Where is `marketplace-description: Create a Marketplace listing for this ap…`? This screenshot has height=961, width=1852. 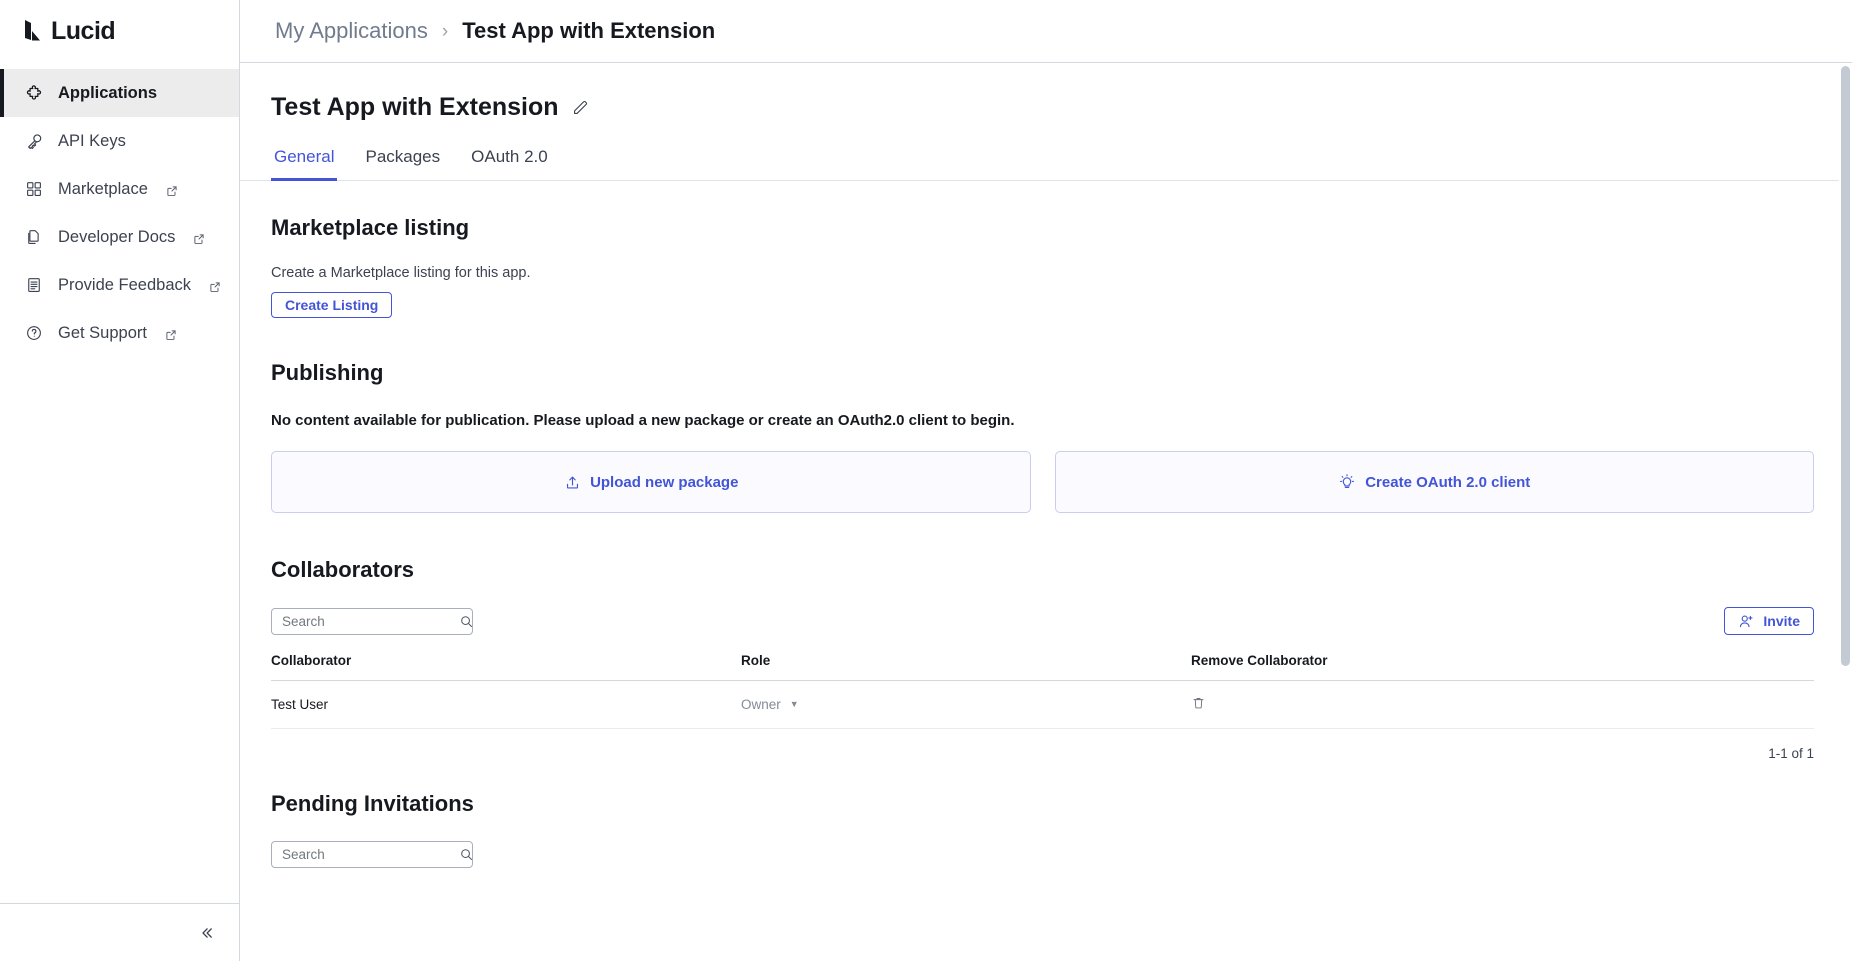 marketplace-description: Create a Marketplace listing for this ap… is located at coordinates (401, 273).